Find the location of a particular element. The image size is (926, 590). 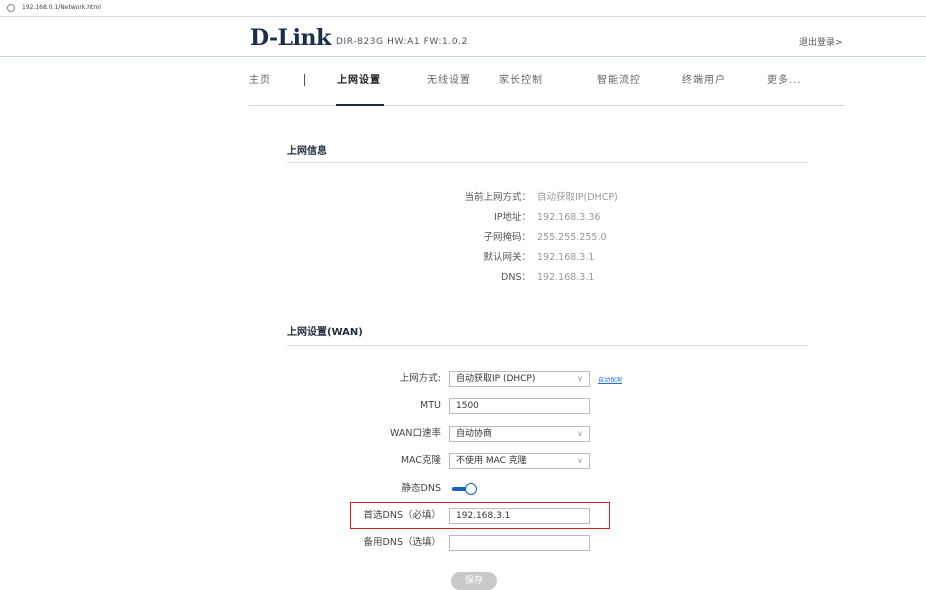

connection-type-value: 自动获取IP (DHCP) is located at coordinates (496, 379).